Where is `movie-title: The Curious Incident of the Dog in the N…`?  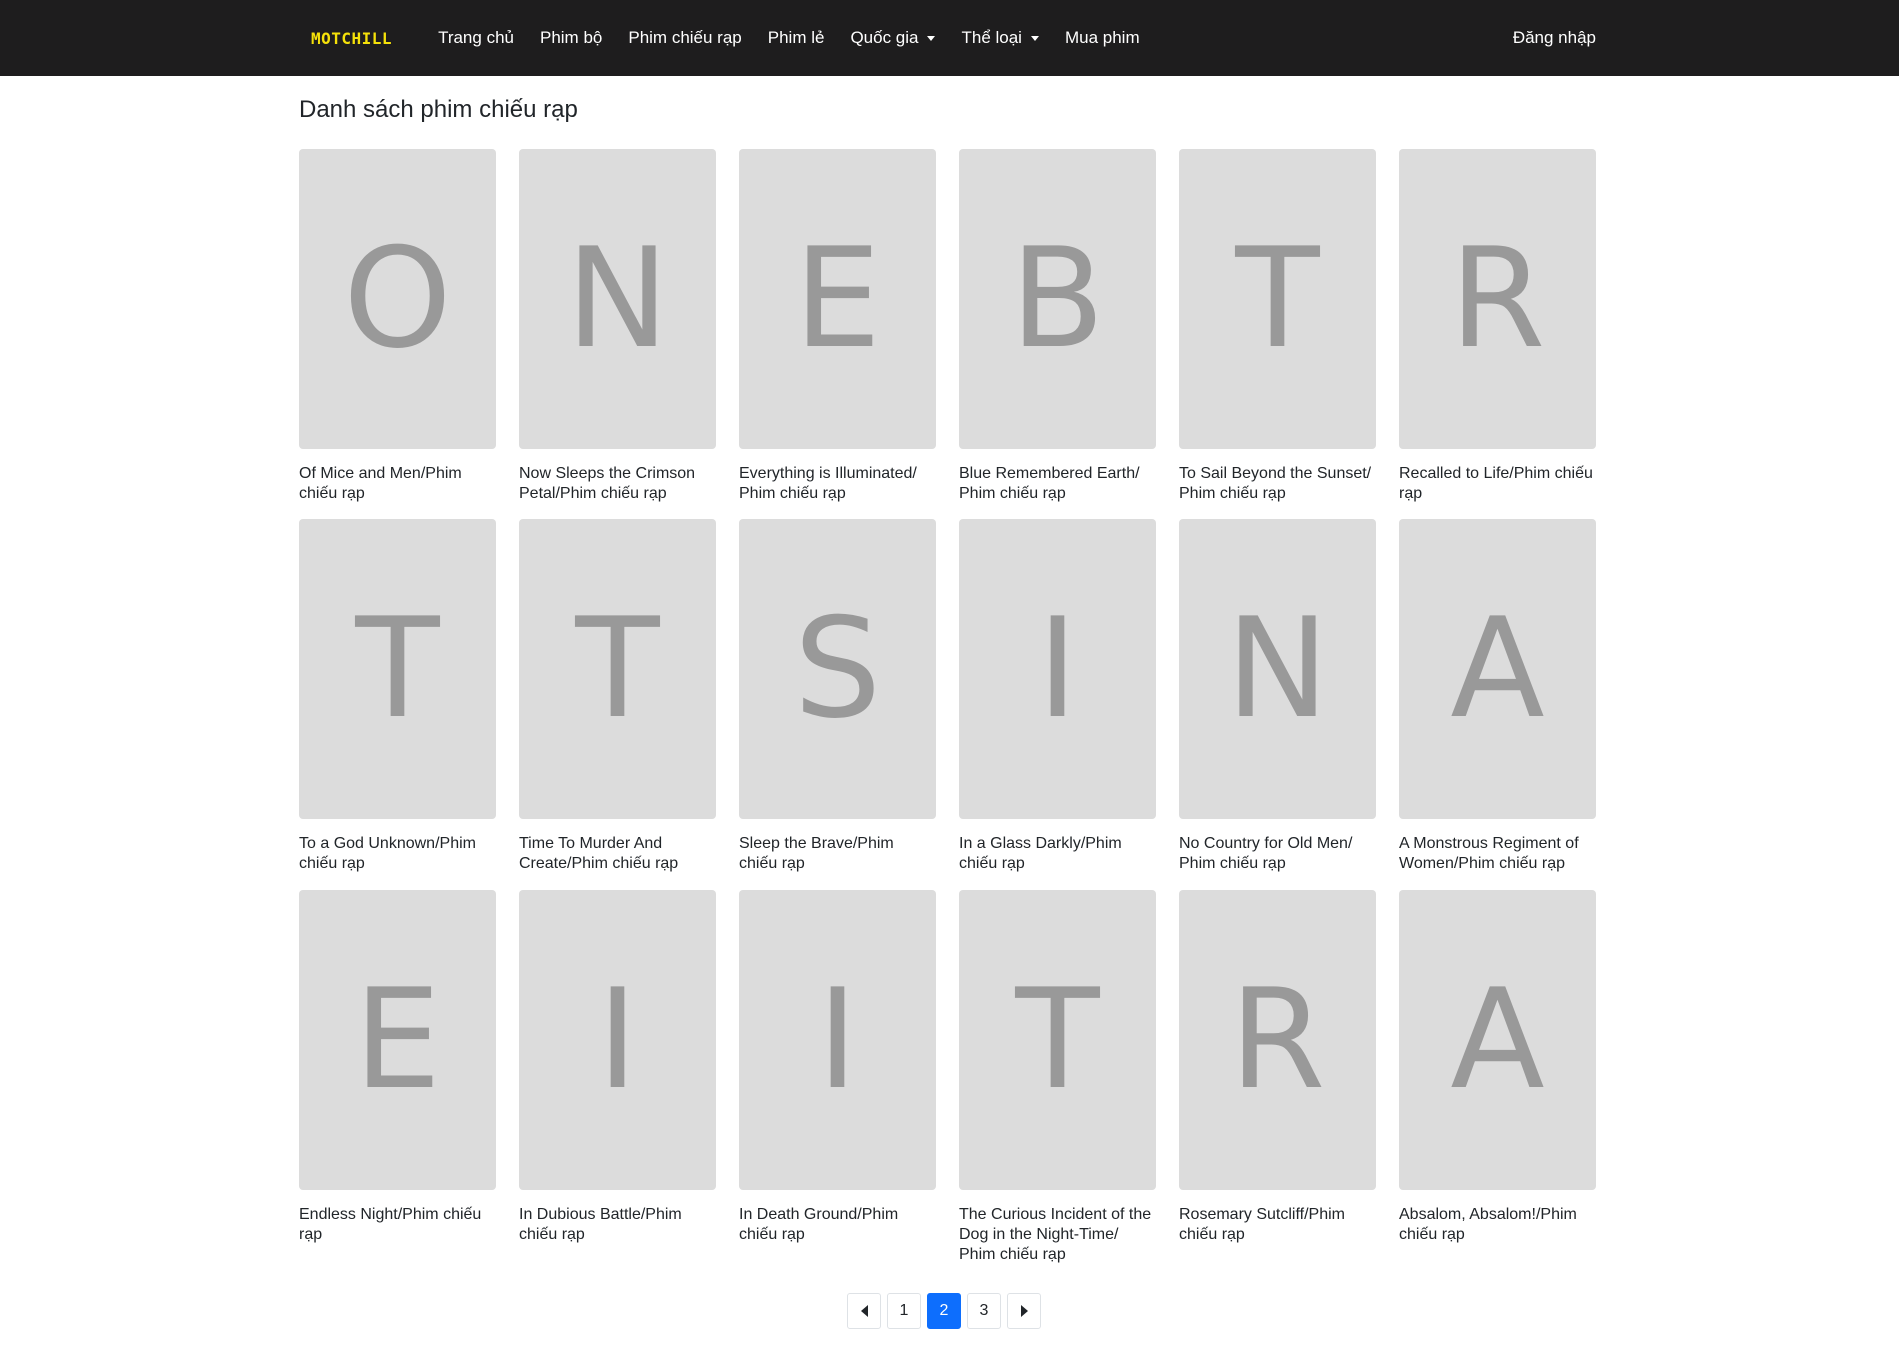 movie-title: The Curious Incident of the Dog in the N… is located at coordinates (1057, 1235).